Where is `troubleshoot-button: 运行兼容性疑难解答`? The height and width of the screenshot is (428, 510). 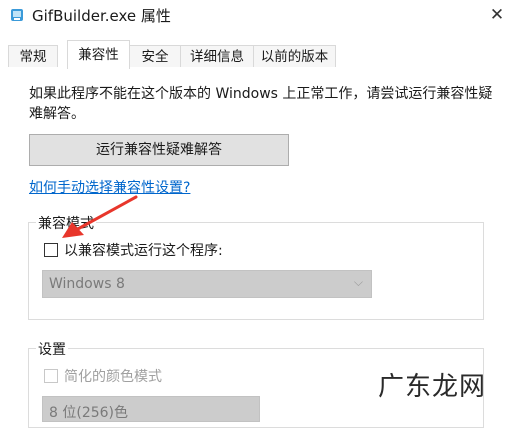
troubleshoot-button: 运行兼容性疑难解答 is located at coordinates (159, 150).